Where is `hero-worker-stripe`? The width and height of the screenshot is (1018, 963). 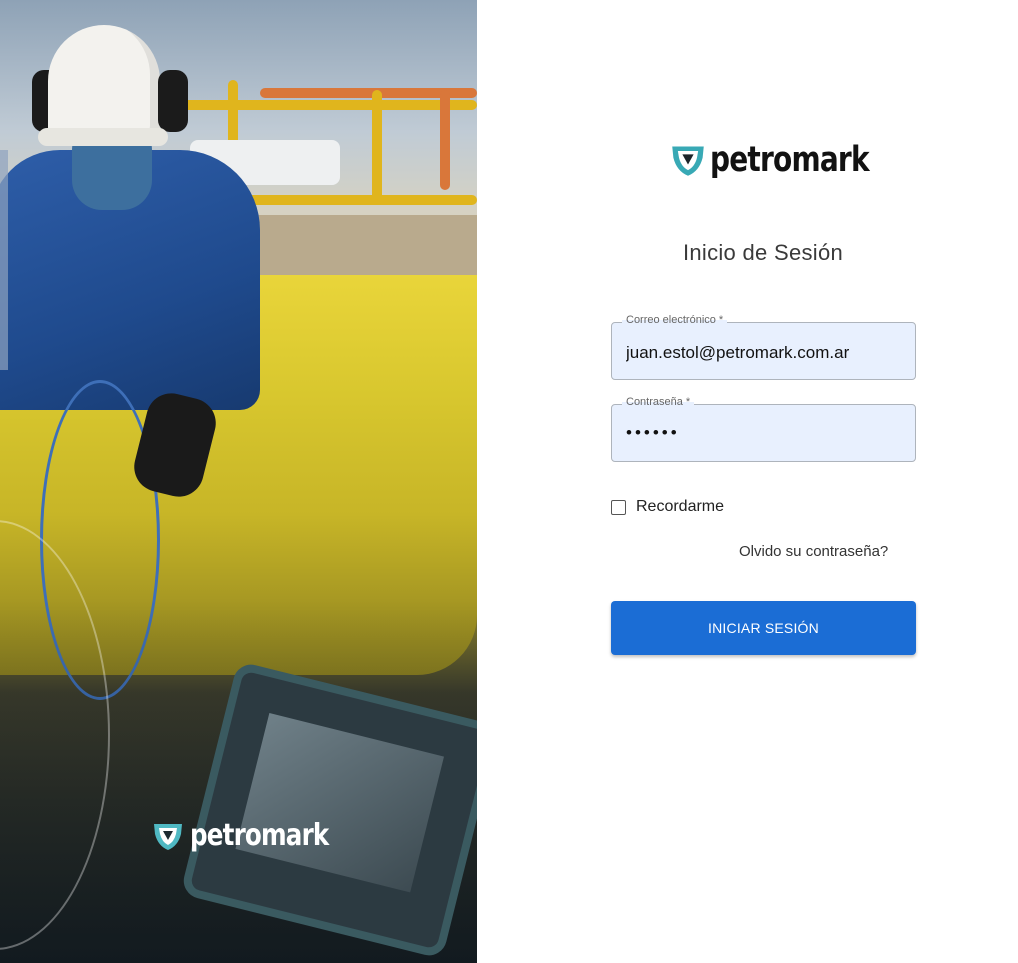 hero-worker-stripe is located at coordinates (4, 260).